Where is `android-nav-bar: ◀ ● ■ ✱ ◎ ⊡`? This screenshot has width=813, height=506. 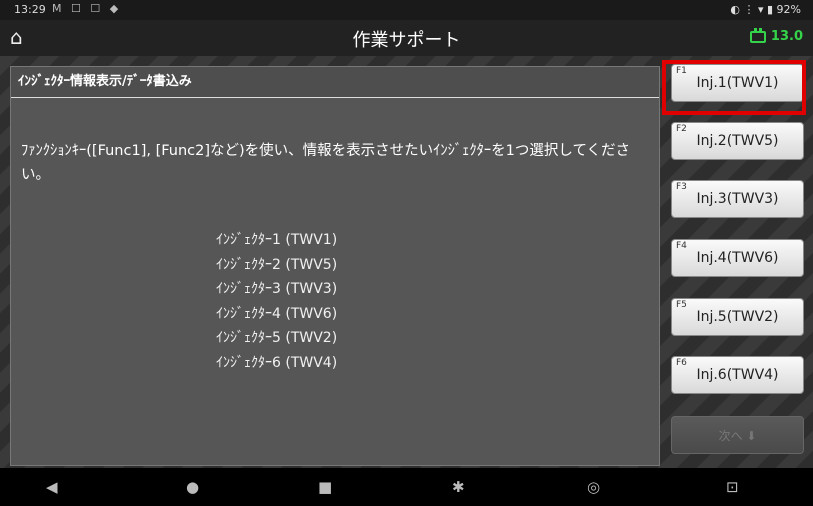 android-nav-bar: ◀ ● ■ ✱ ◎ ⊡ is located at coordinates (406, 487).